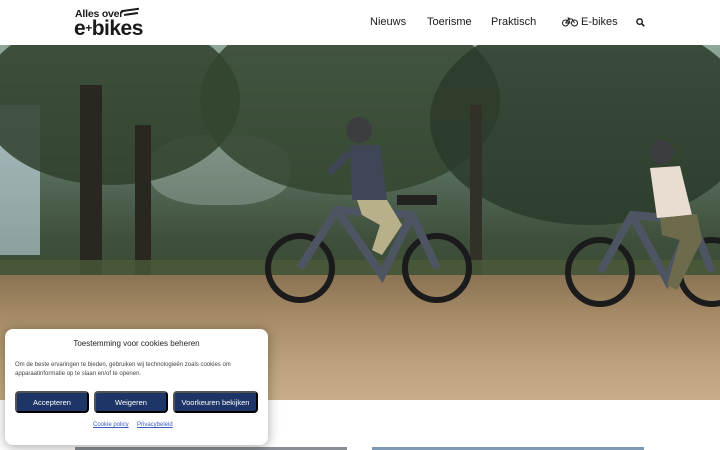  What do you see at coordinates (91, 185) in the screenshot?
I see `tree-trunk` at bounding box center [91, 185].